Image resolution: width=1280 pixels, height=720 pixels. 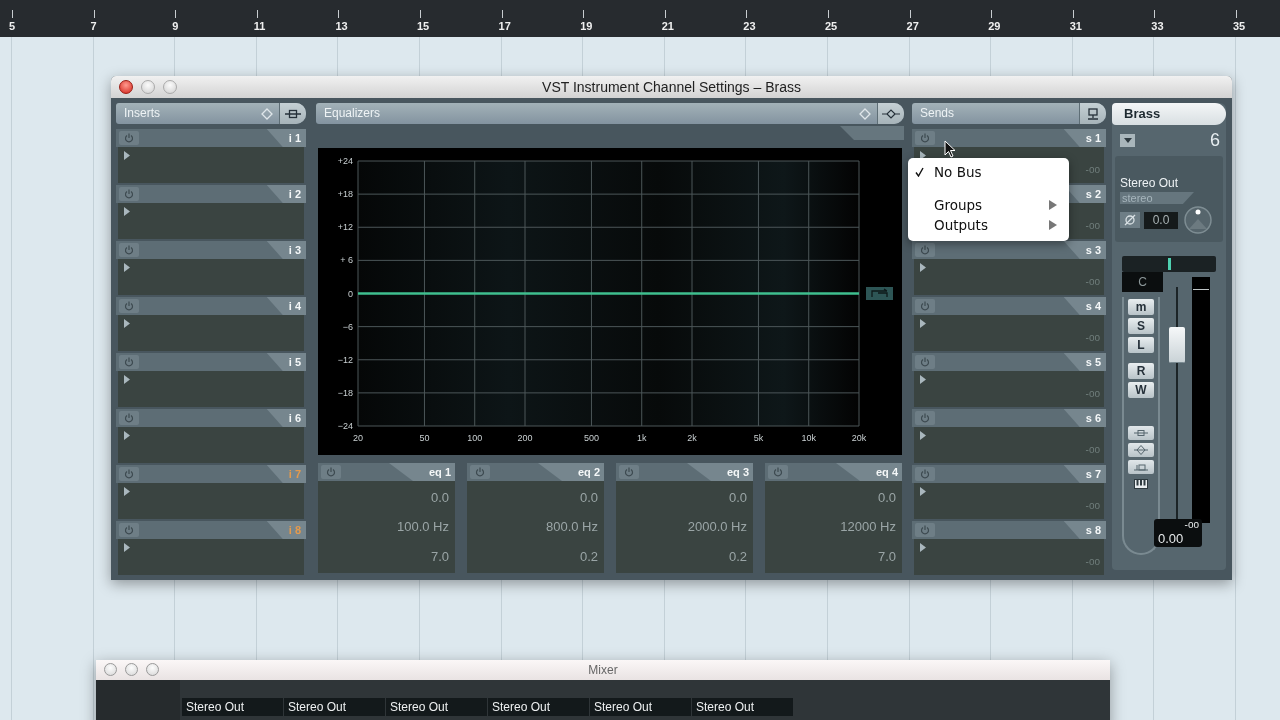 I want to click on y-tick-label: 0, so click(x=350, y=293).